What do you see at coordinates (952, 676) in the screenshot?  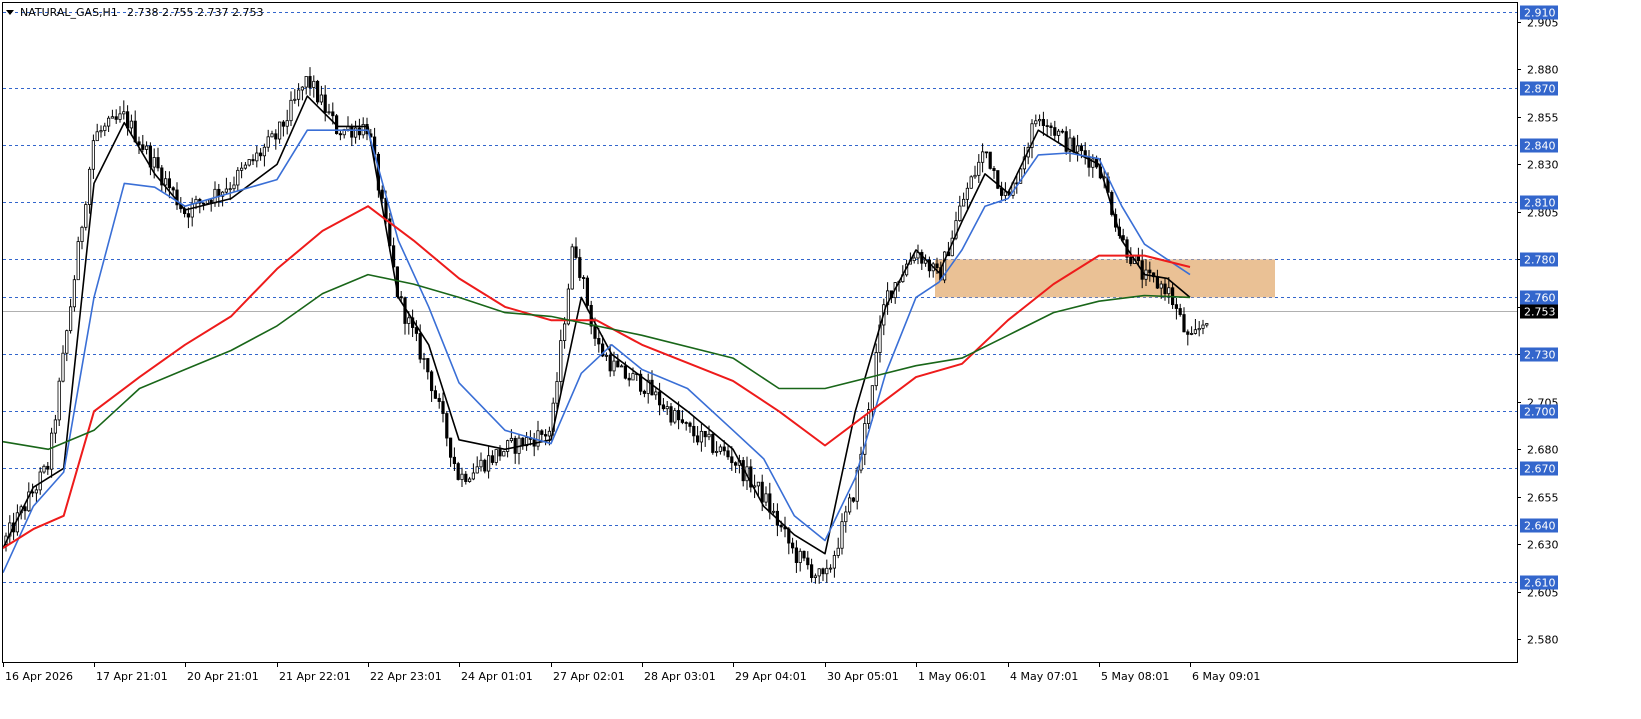 I see `time-tick-label: 1 May 06:01` at bounding box center [952, 676].